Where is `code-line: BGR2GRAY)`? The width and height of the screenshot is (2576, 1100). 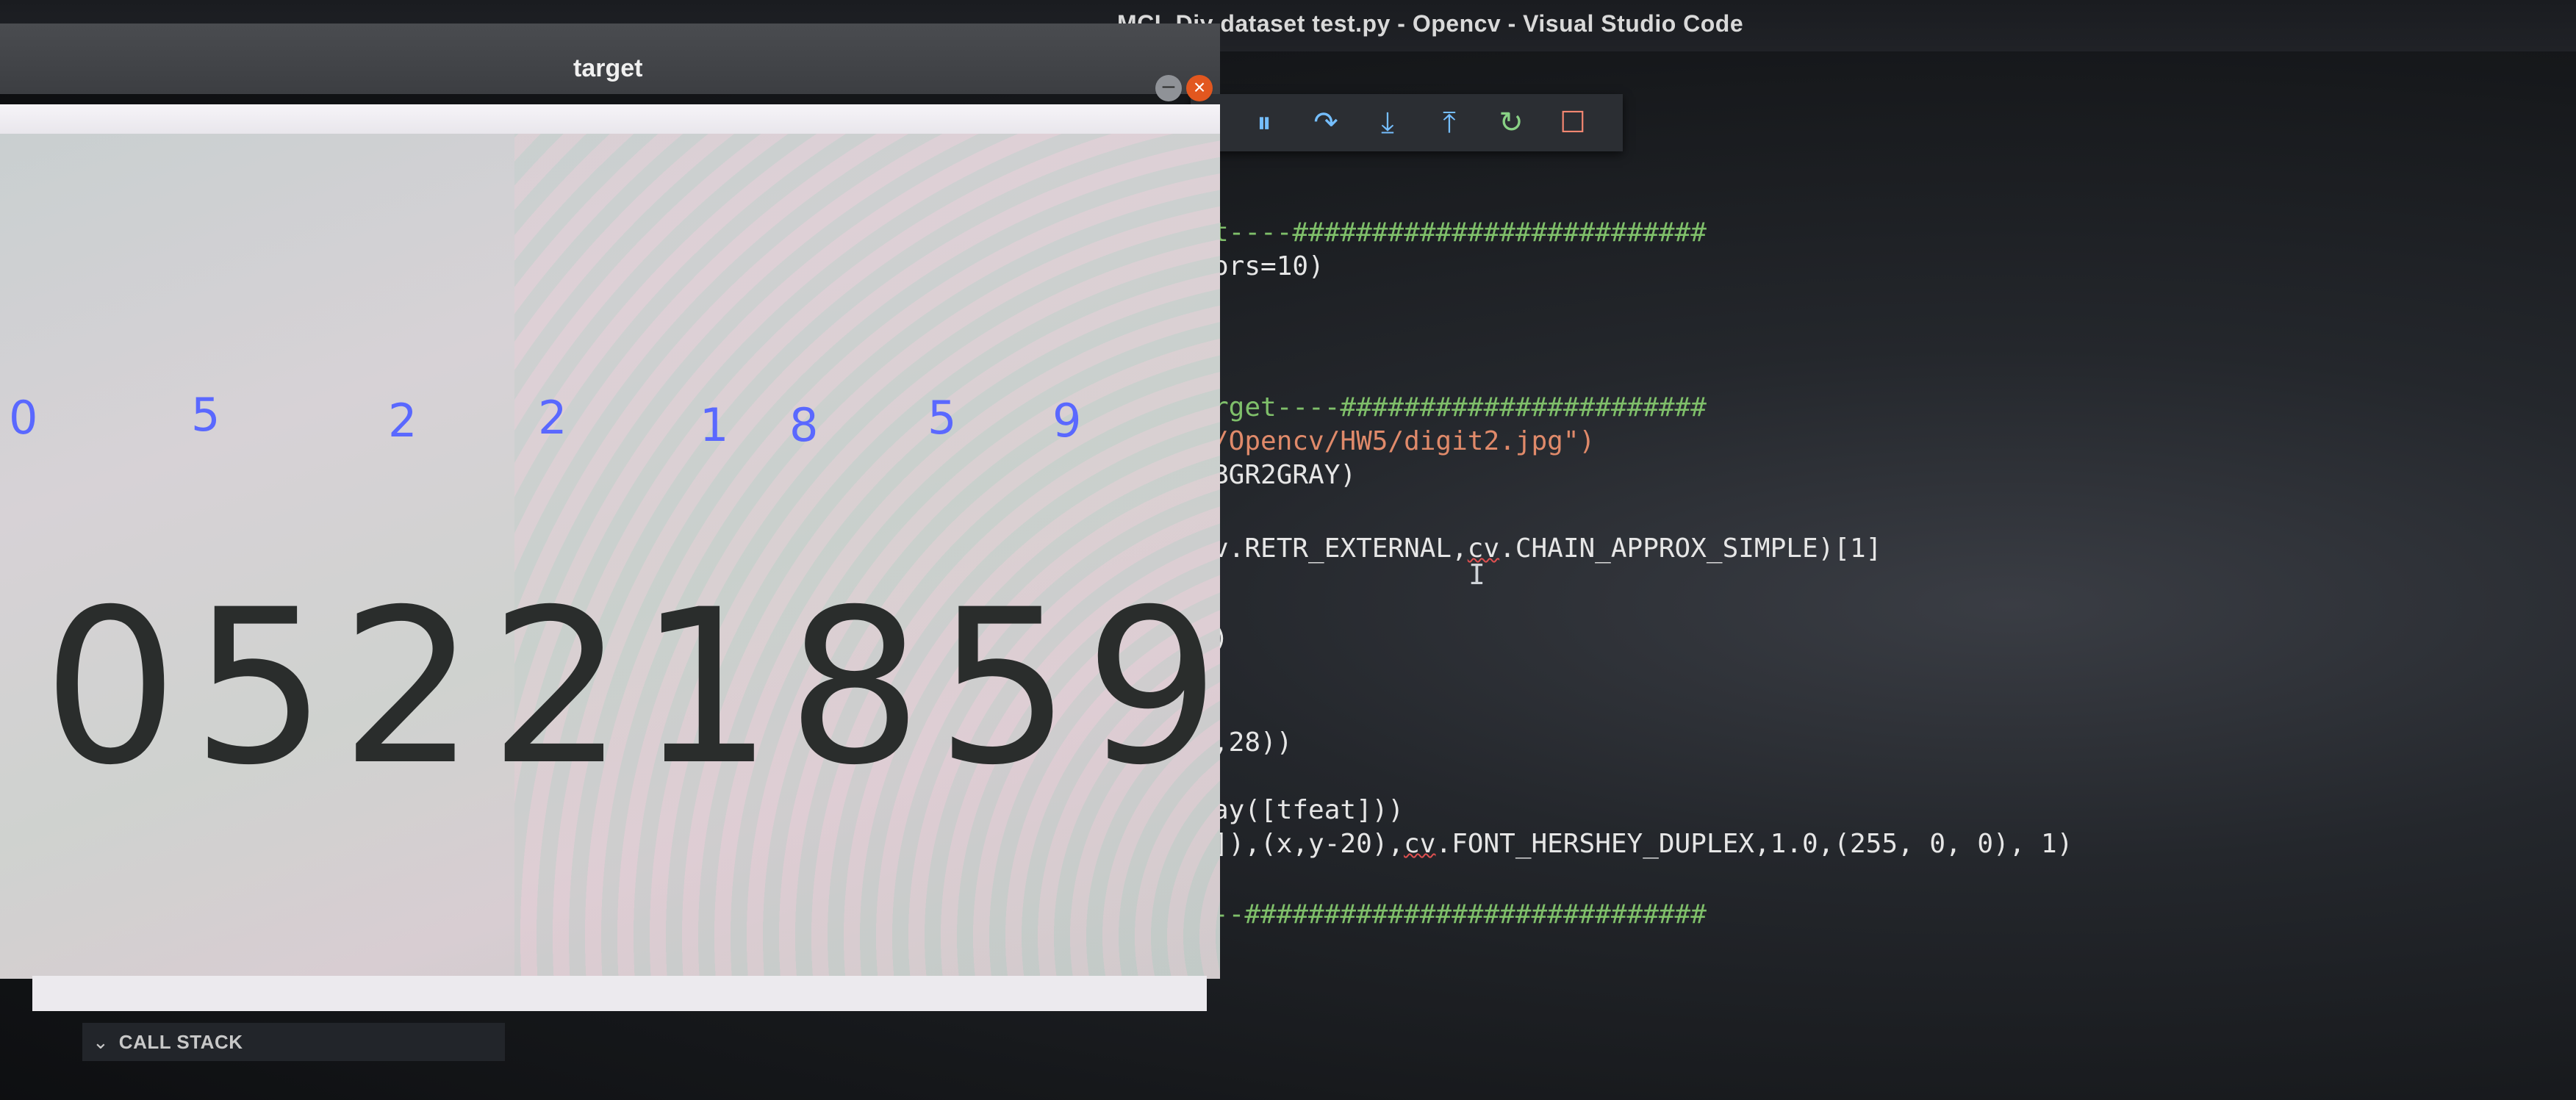 code-line: BGR2GRAY) is located at coordinates (1285, 475).